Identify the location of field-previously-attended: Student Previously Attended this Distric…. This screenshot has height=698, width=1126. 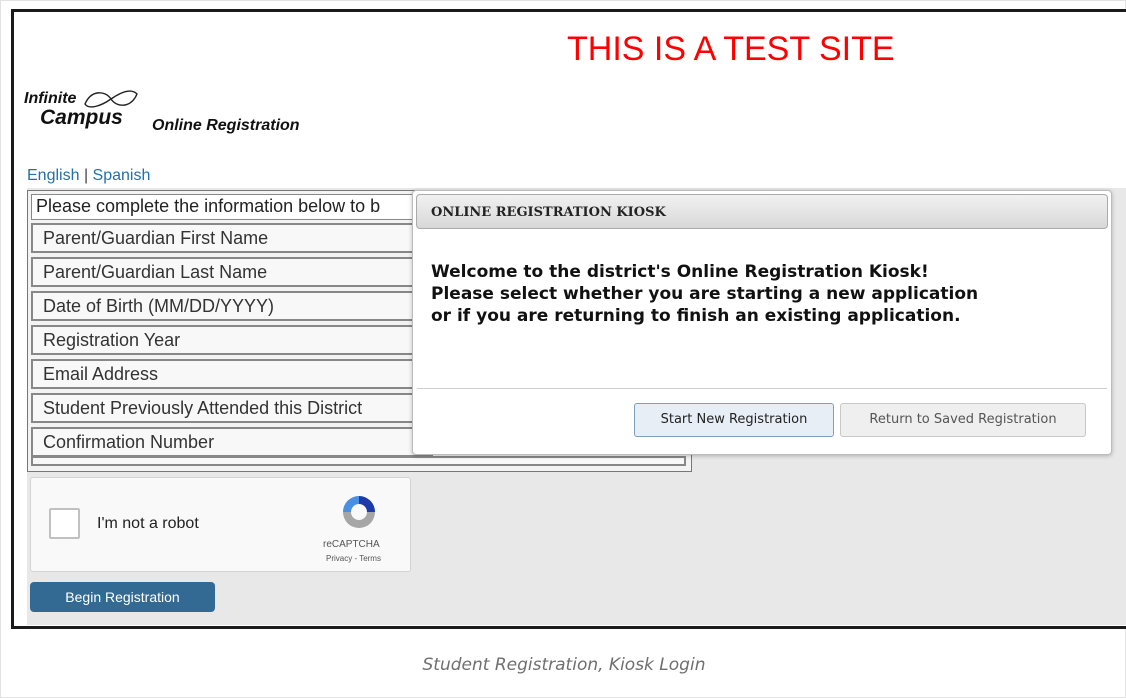
(232, 408).